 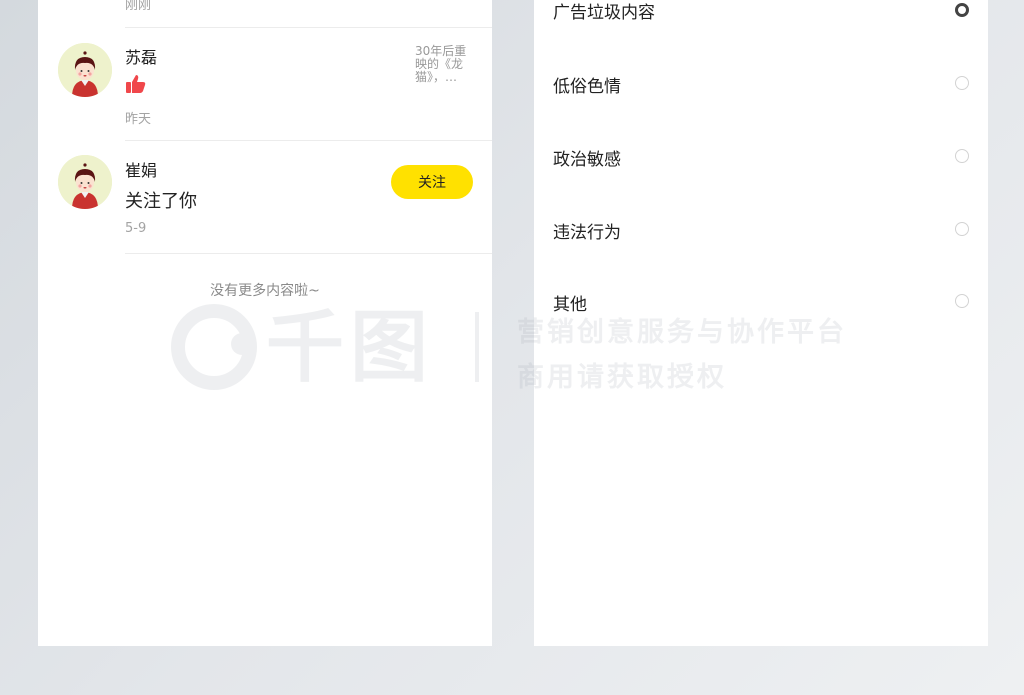 I want to click on item-time: 5-9, so click(x=136, y=228).